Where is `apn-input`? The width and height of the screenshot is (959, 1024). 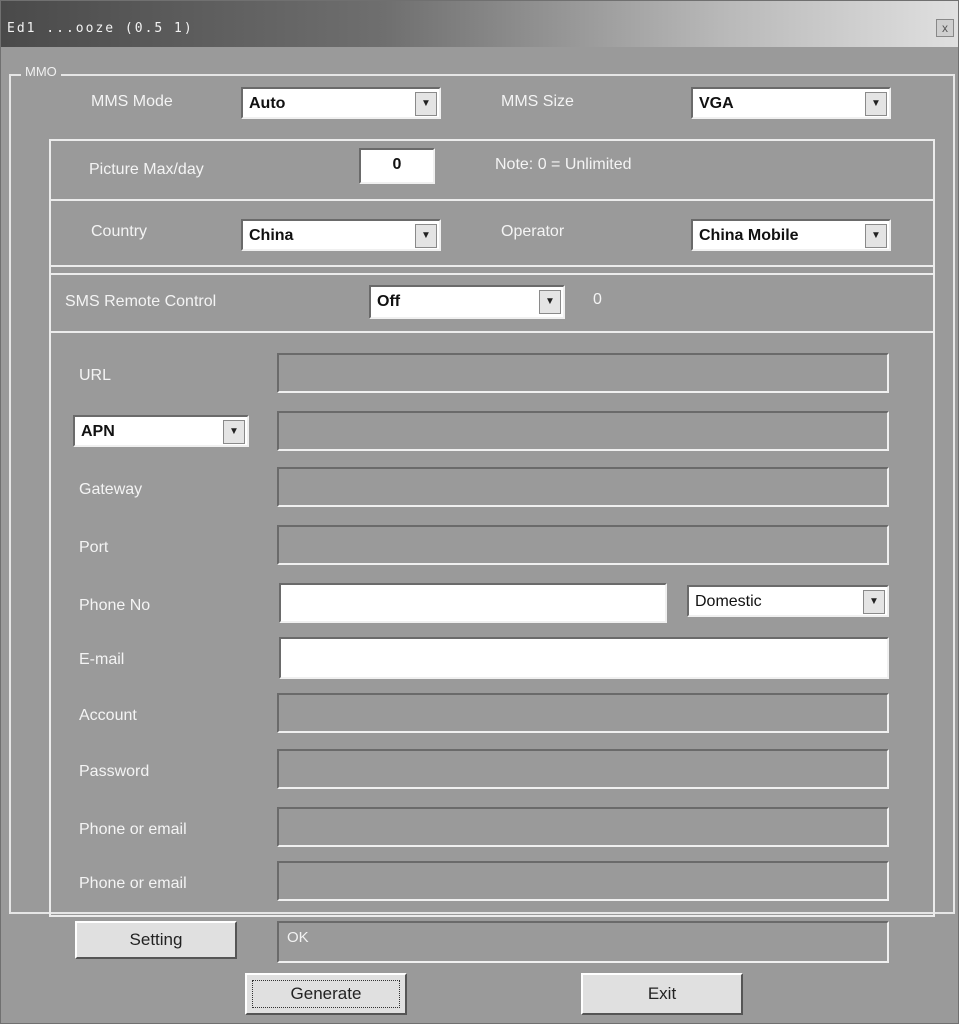
apn-input is located at coordinates (583, 431).